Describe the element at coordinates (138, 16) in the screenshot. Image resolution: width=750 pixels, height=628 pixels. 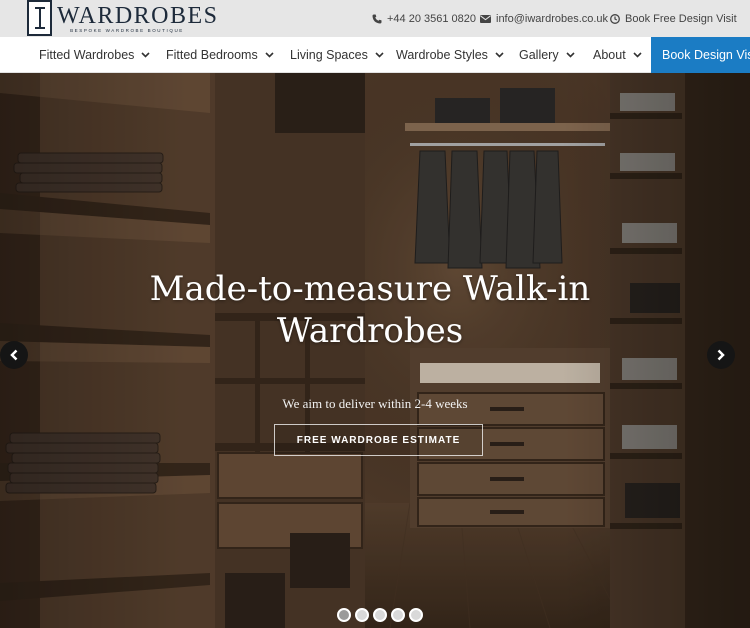
I see `logo-wordmark: WARDROBES` at that location.